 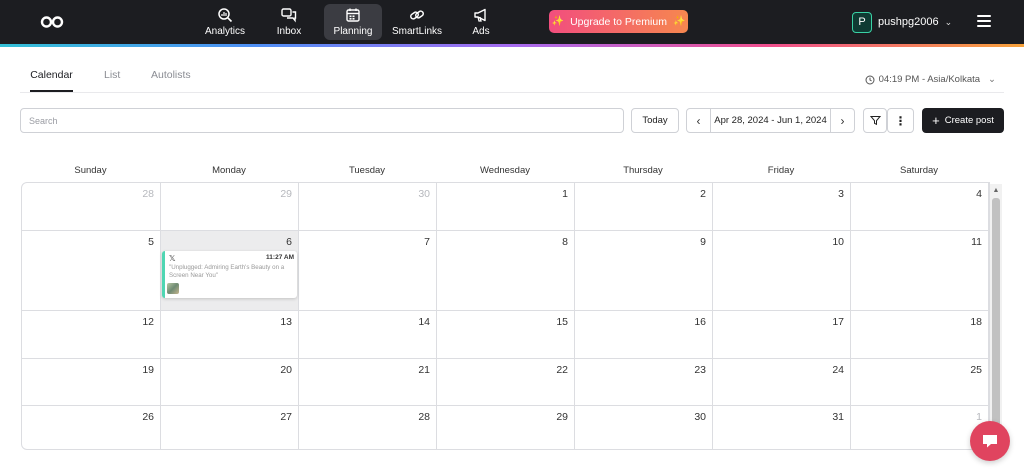 What do you see at coordinates (565, 194) in the screenshot?
I see `day-number: 1` at bounding box center [565, 194].